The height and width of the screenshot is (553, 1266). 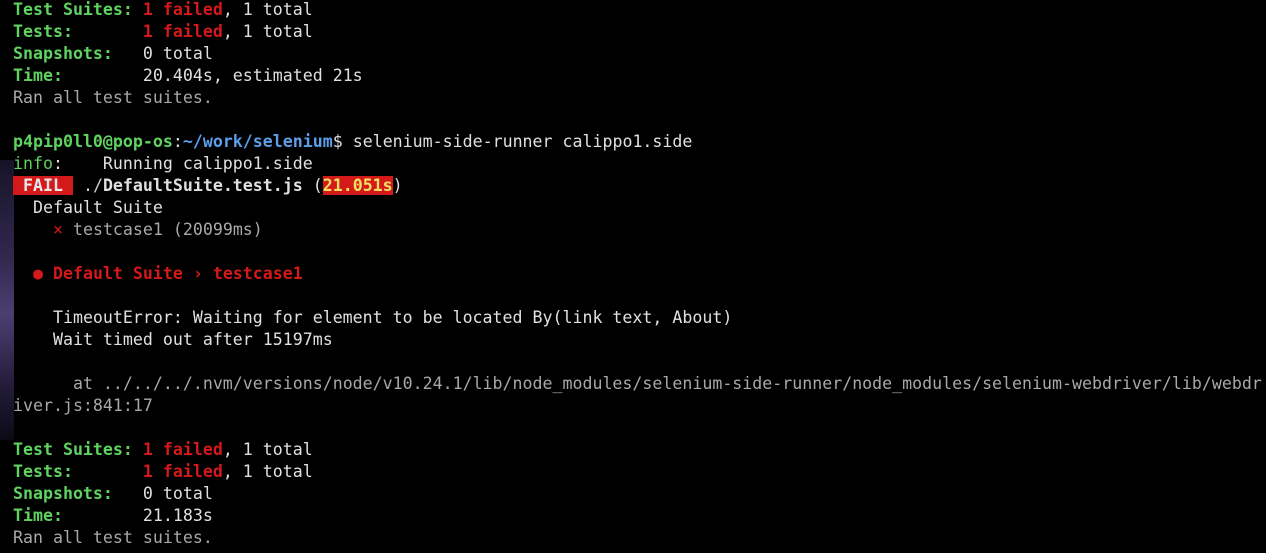 I want to click on info-line: info: Running calippo1.side, so click(x=163, y=163).